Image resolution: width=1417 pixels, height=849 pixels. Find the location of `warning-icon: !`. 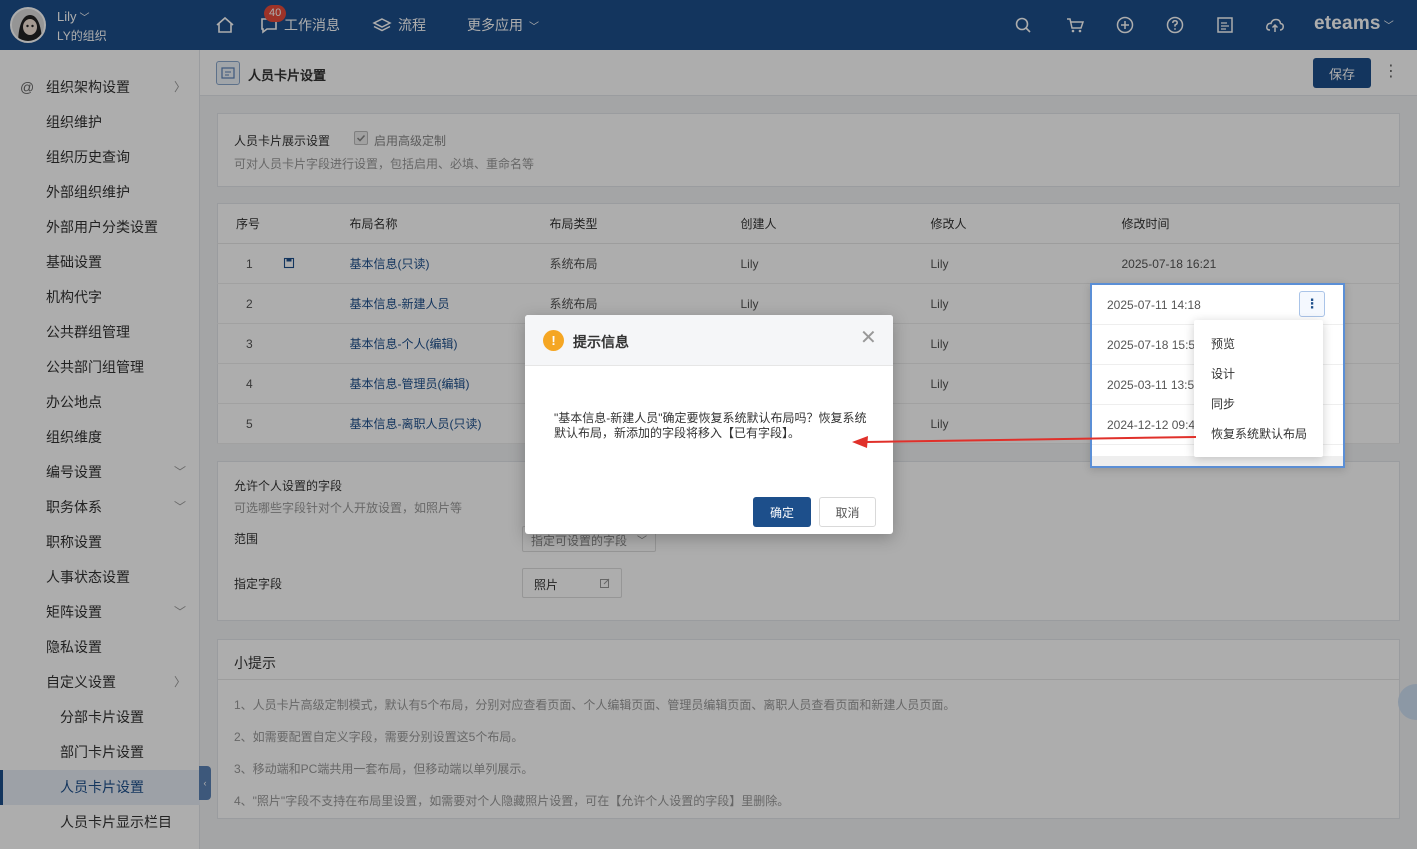

warning-icon: ! is located at coordinates (553, 340).